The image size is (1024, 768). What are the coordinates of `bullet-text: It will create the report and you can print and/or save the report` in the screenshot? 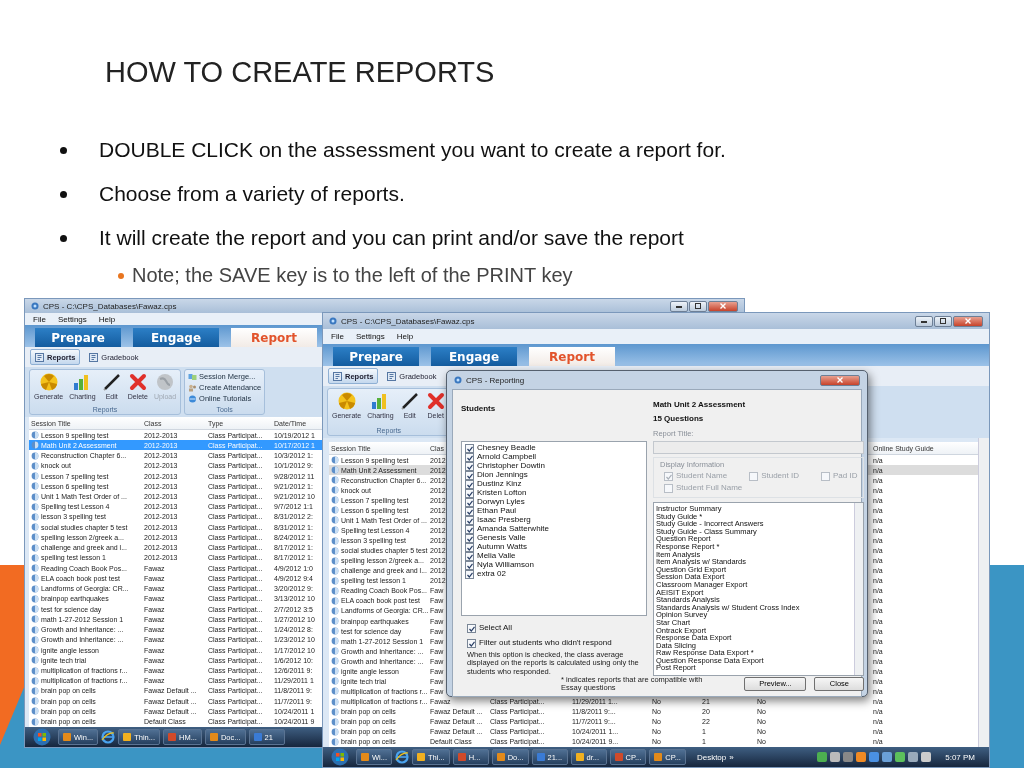 It's located at (391, 238).